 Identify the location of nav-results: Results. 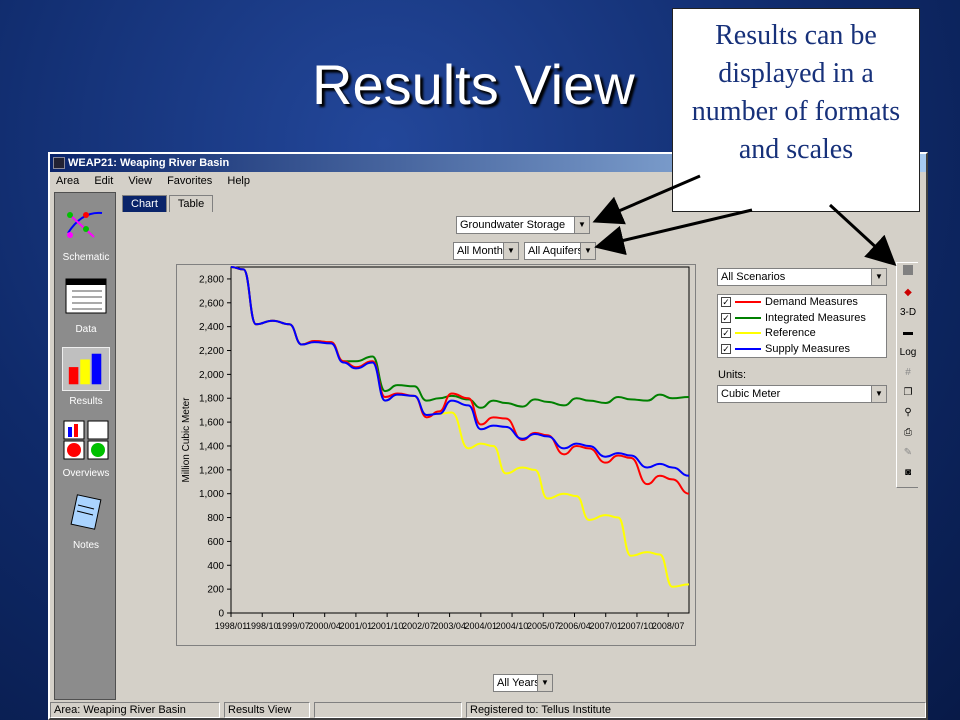
(86, 378).